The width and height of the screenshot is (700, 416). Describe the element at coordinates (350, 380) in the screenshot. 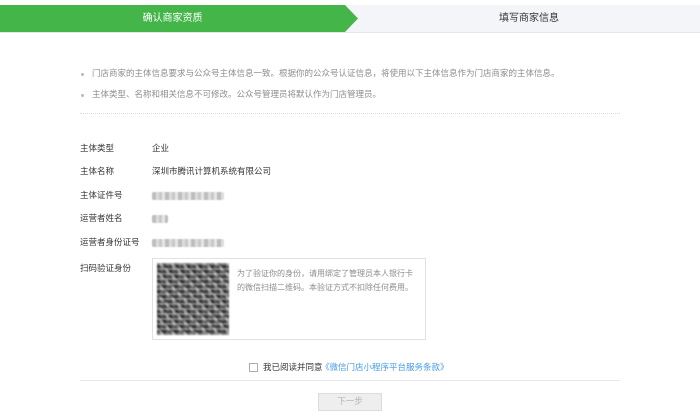

I see `footer-divider` at that location.